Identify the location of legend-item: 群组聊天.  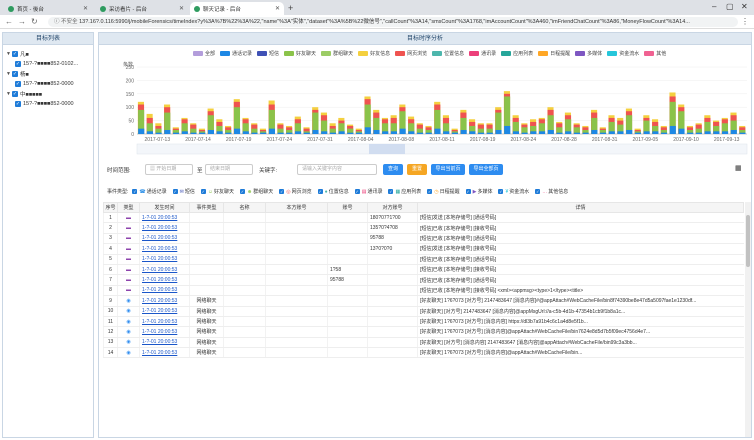
(337, 53).